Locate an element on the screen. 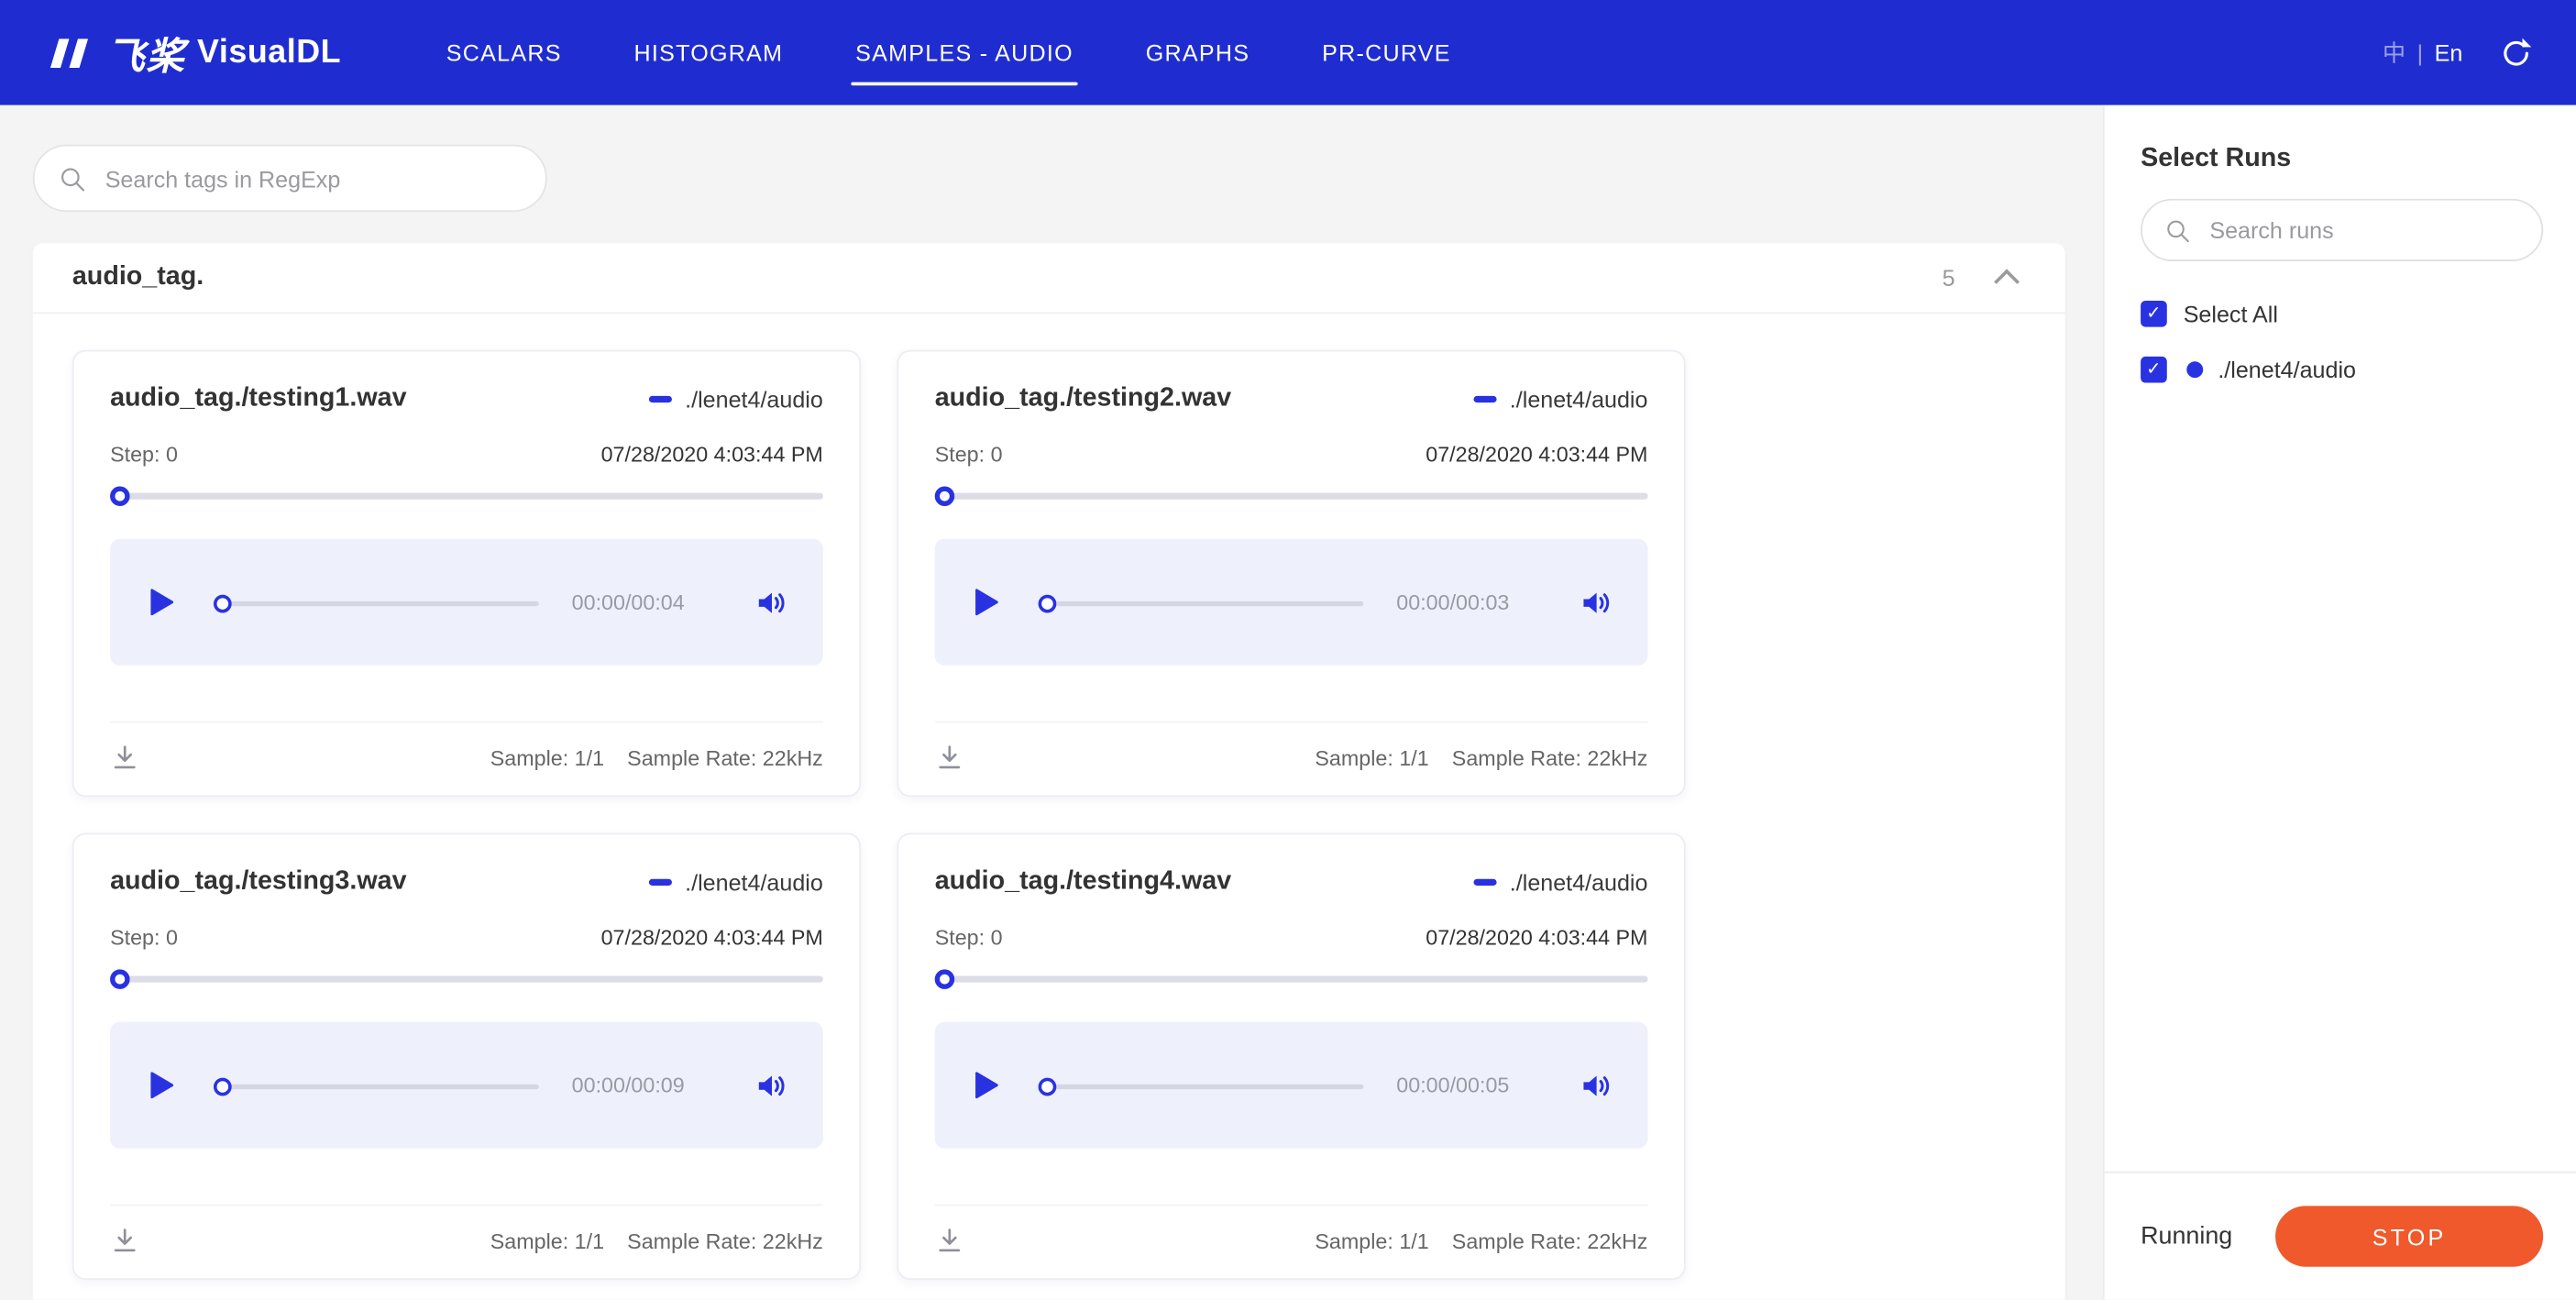 The width and height of the screenshot is (2576, 1300). search-tags-input is located at coordinates (312, 178).